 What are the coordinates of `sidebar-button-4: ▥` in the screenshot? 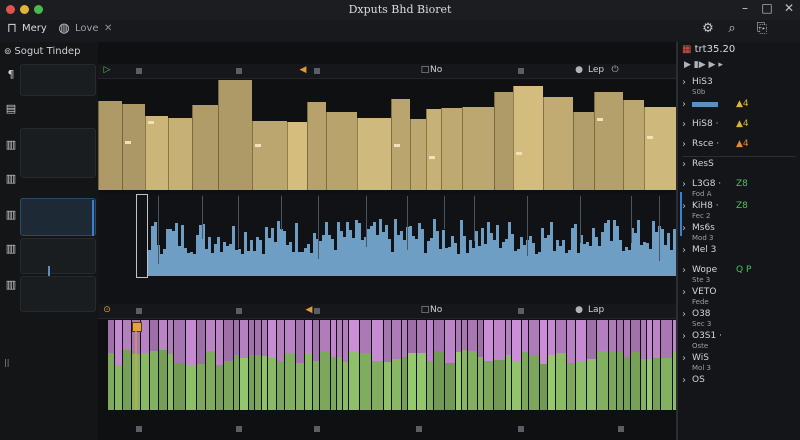 It's located at (11, 179).